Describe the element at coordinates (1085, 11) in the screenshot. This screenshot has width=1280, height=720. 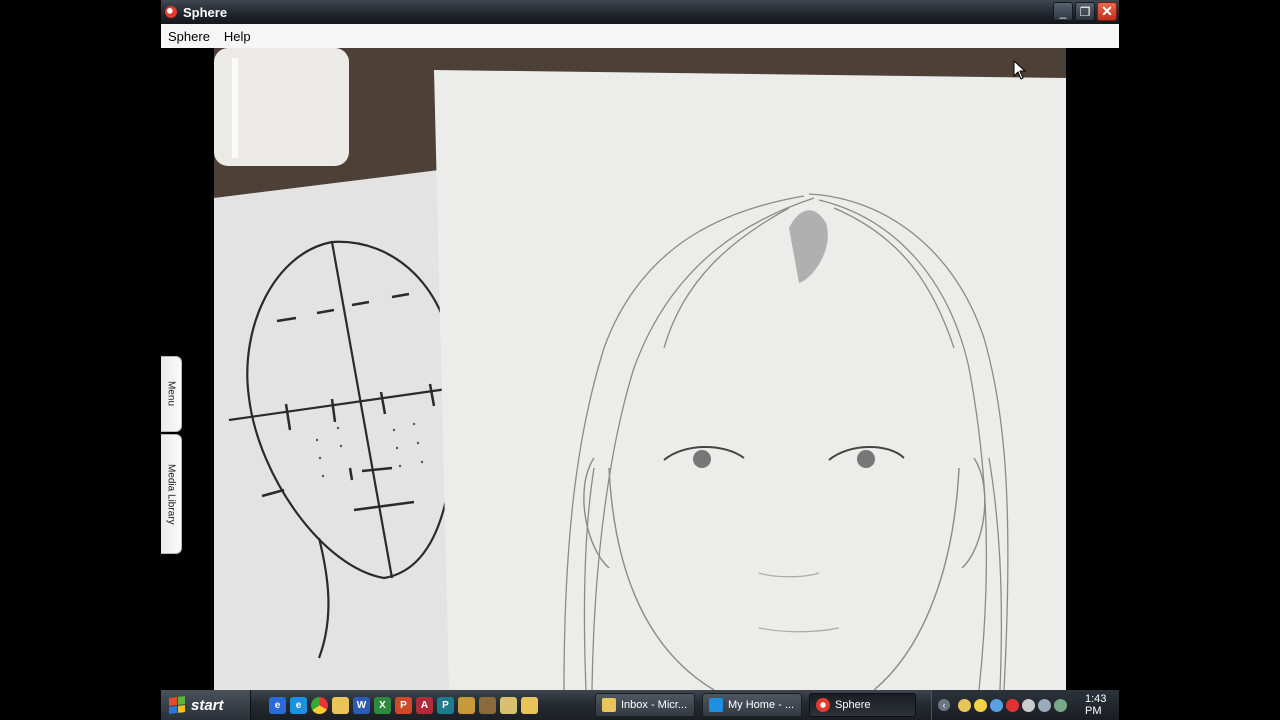
I see `restore-button: ❐` at that location.